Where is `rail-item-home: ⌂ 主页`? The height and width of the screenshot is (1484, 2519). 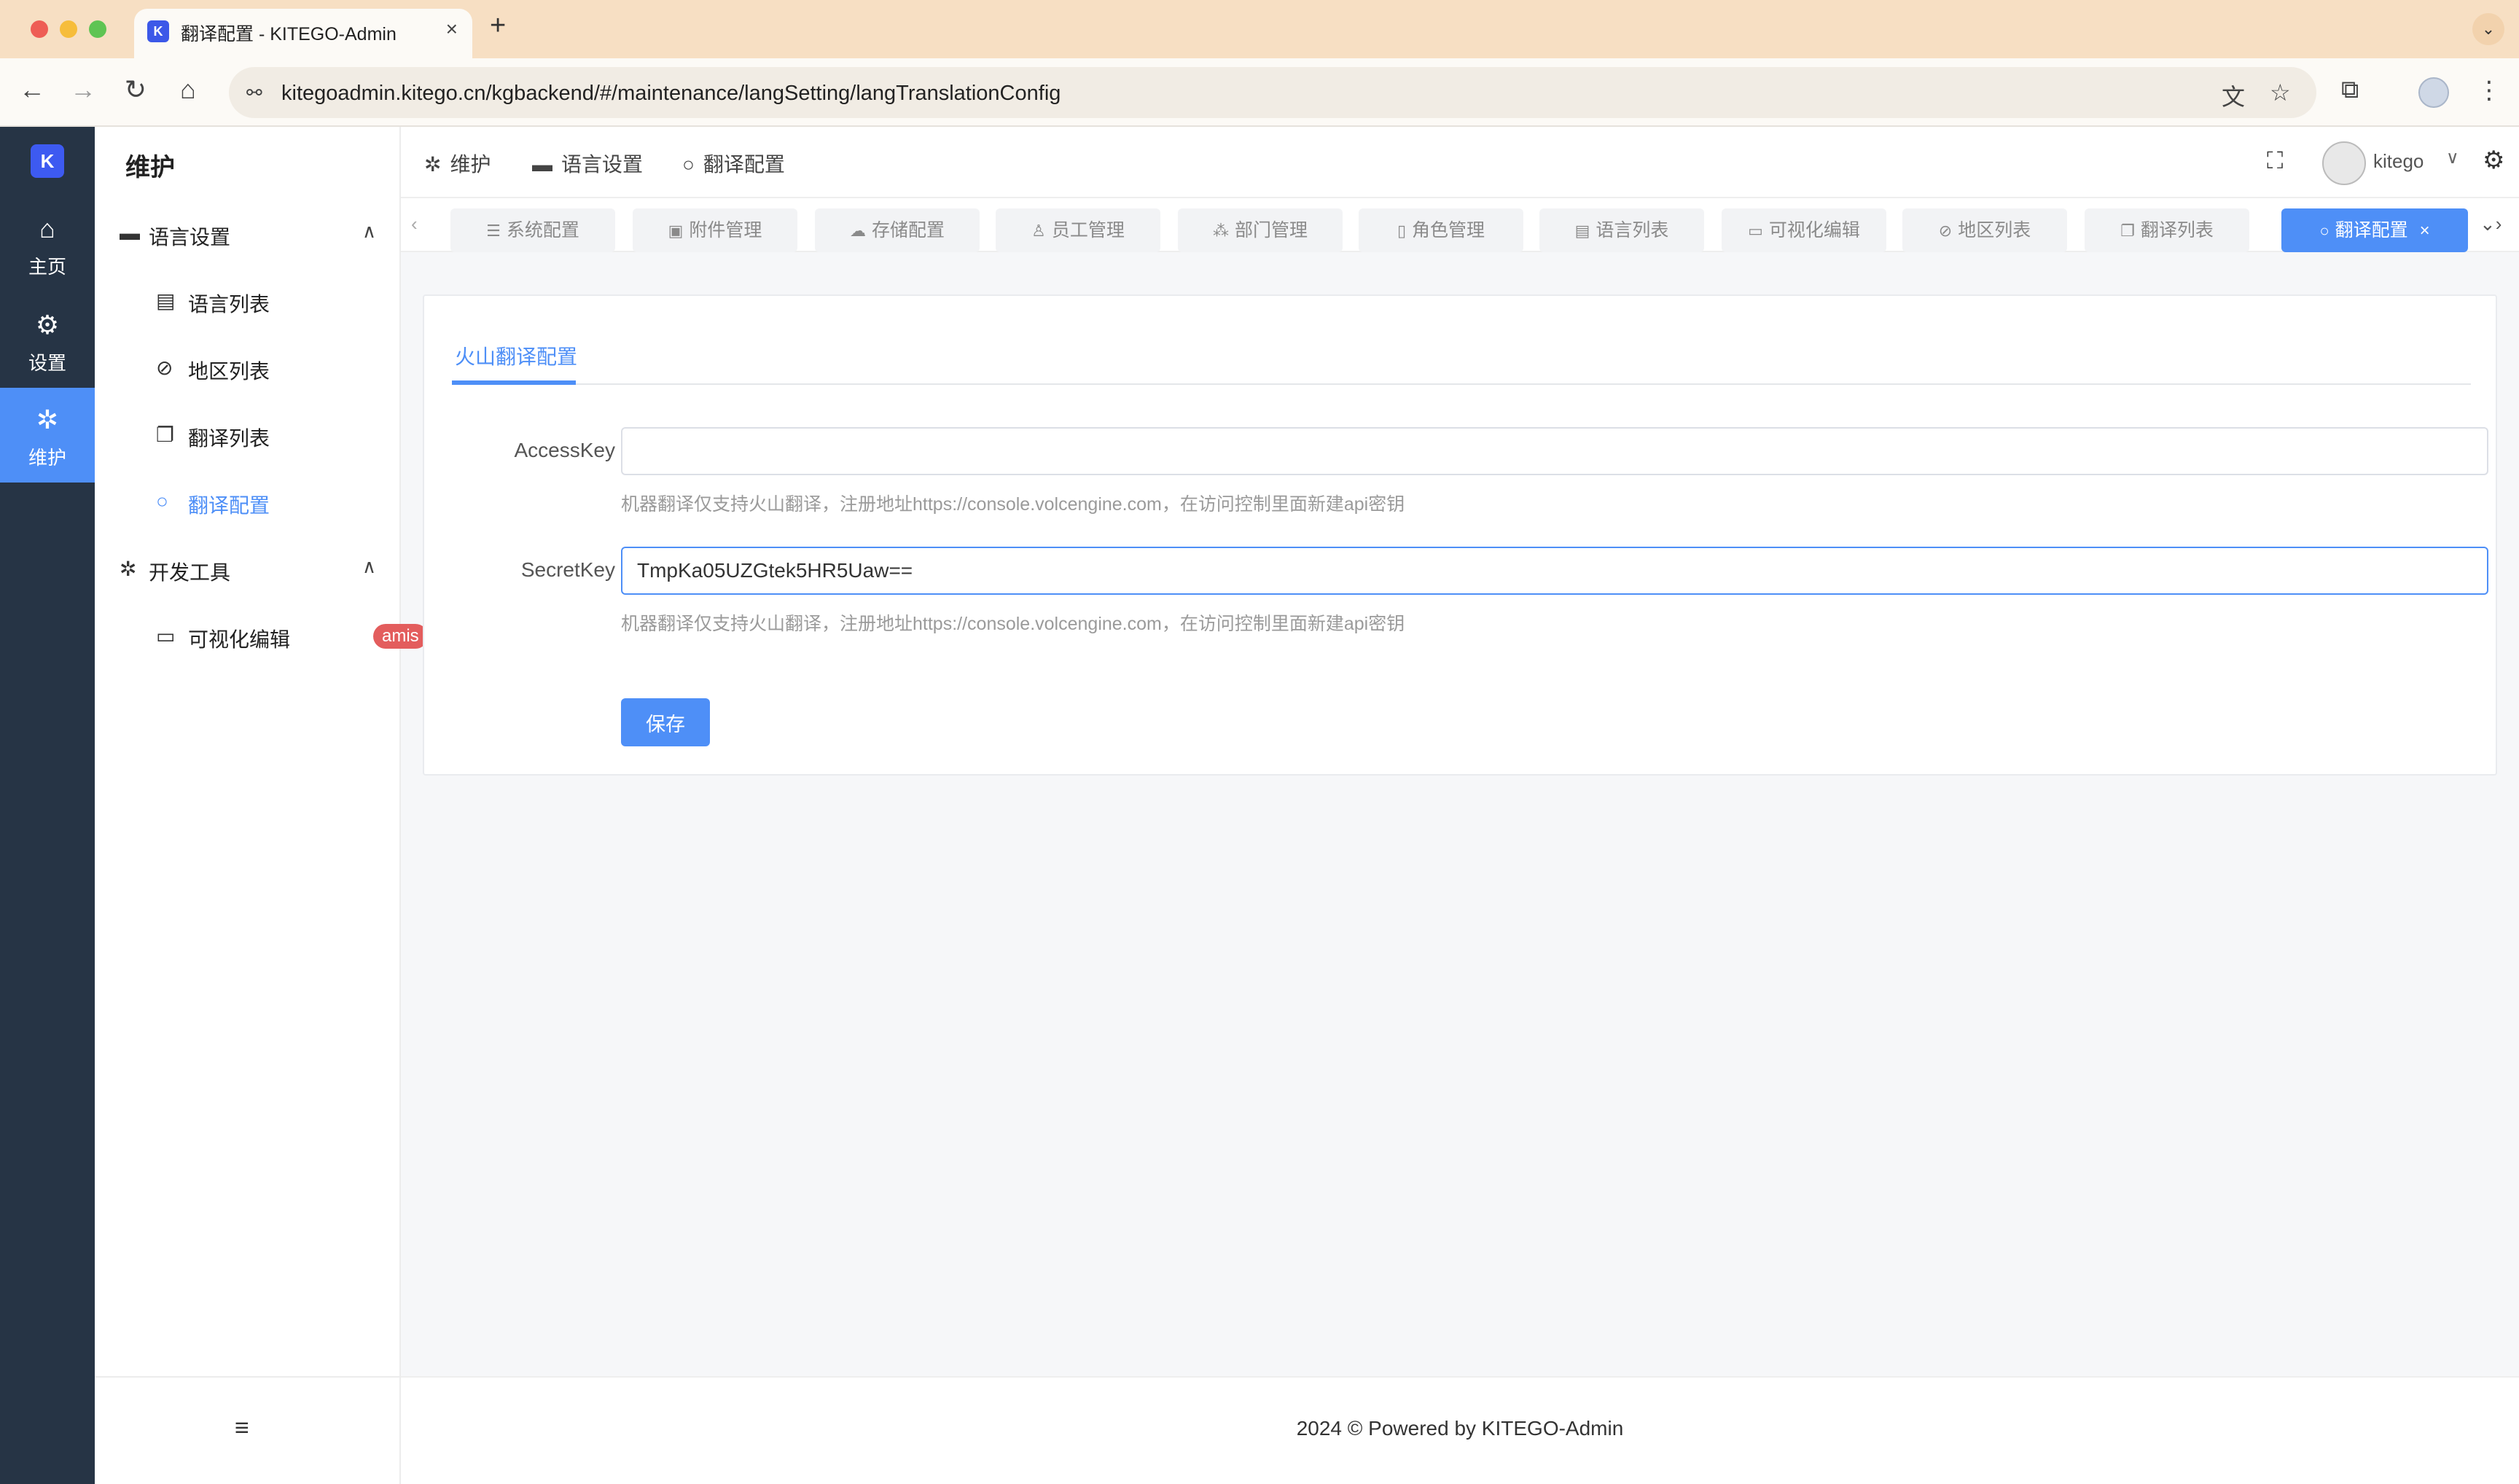
rail-item-home: ⌂ 主页 is located at coordinates (47, 244).